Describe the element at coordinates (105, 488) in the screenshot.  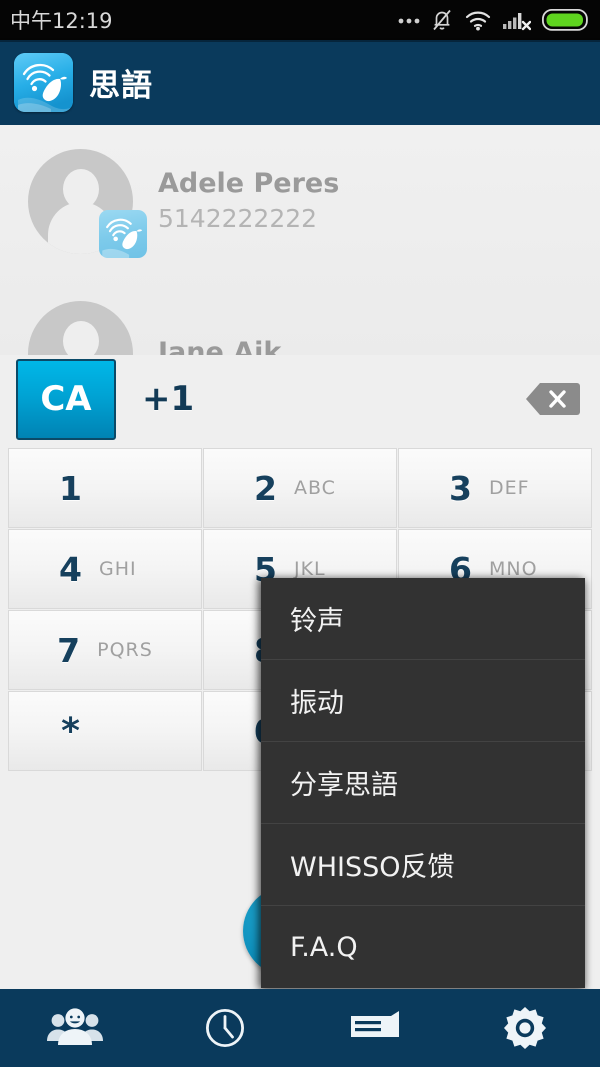
I see `key-1: 1` at that location.